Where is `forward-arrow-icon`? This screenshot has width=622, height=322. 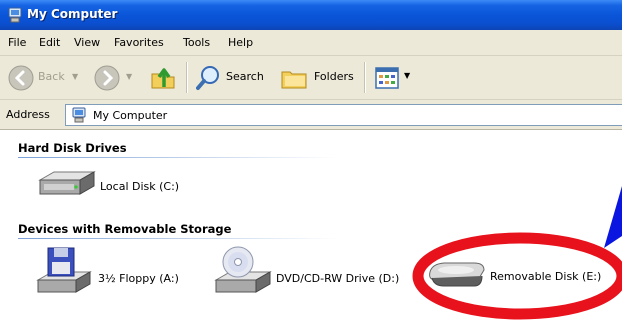 forward-arrow-icon is located at coordinates (107, 78).